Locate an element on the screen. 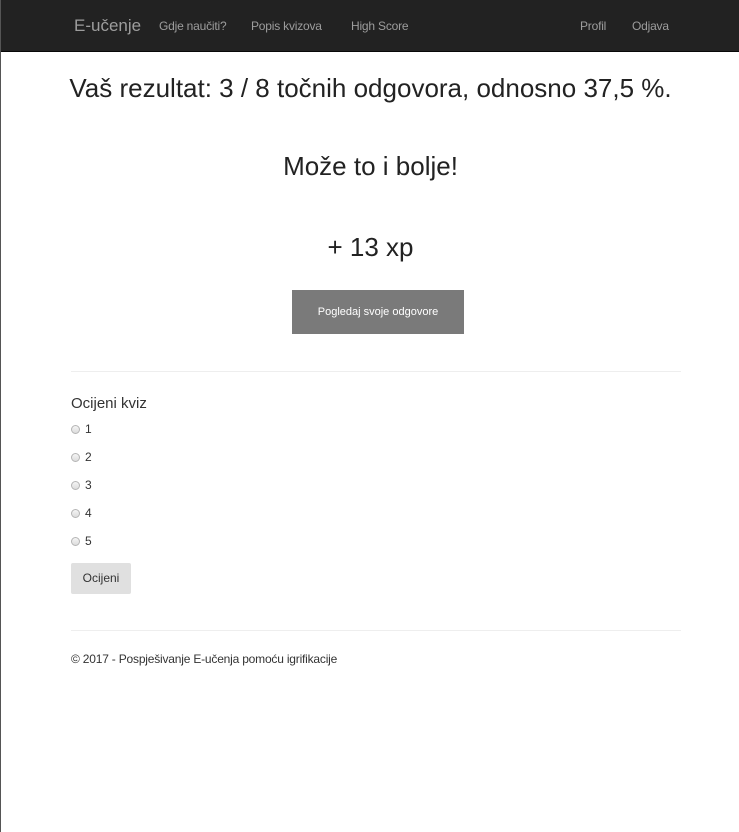  rate-quiz-button: Ocijeni is located at coordinates (101, 578).